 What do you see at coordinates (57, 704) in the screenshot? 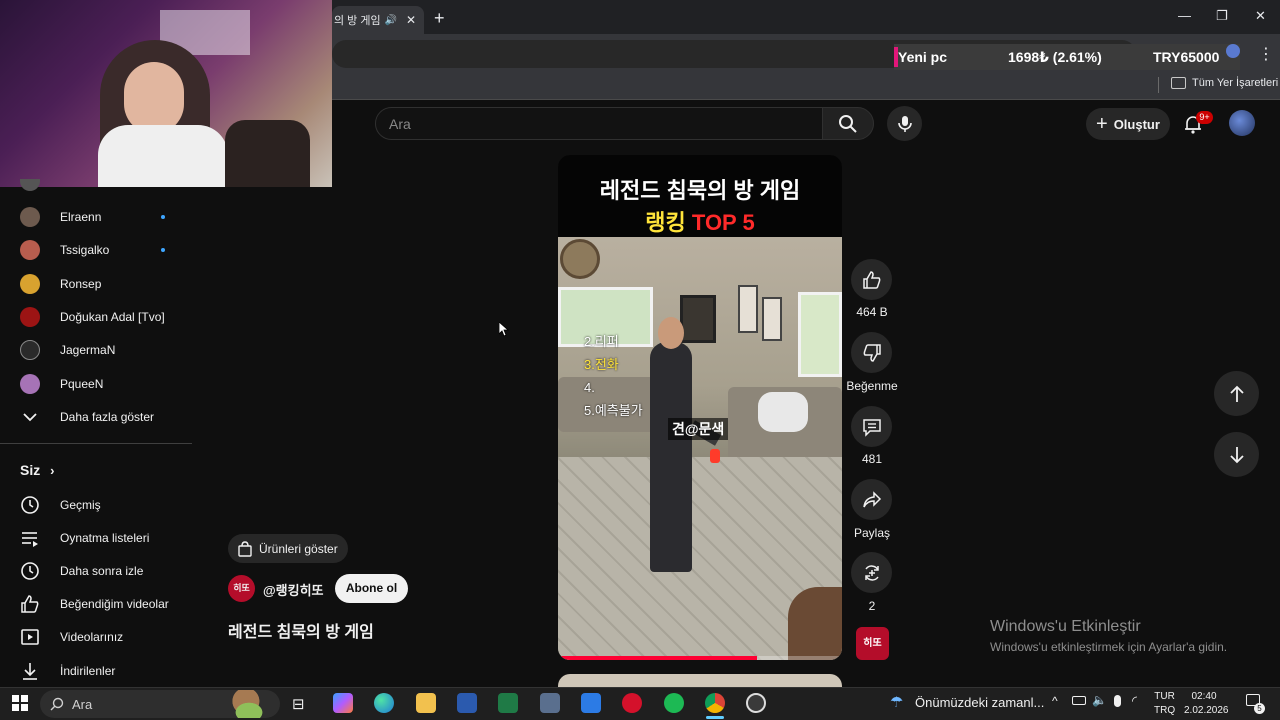
I see `search-icon` at bounding box center [57, 704].